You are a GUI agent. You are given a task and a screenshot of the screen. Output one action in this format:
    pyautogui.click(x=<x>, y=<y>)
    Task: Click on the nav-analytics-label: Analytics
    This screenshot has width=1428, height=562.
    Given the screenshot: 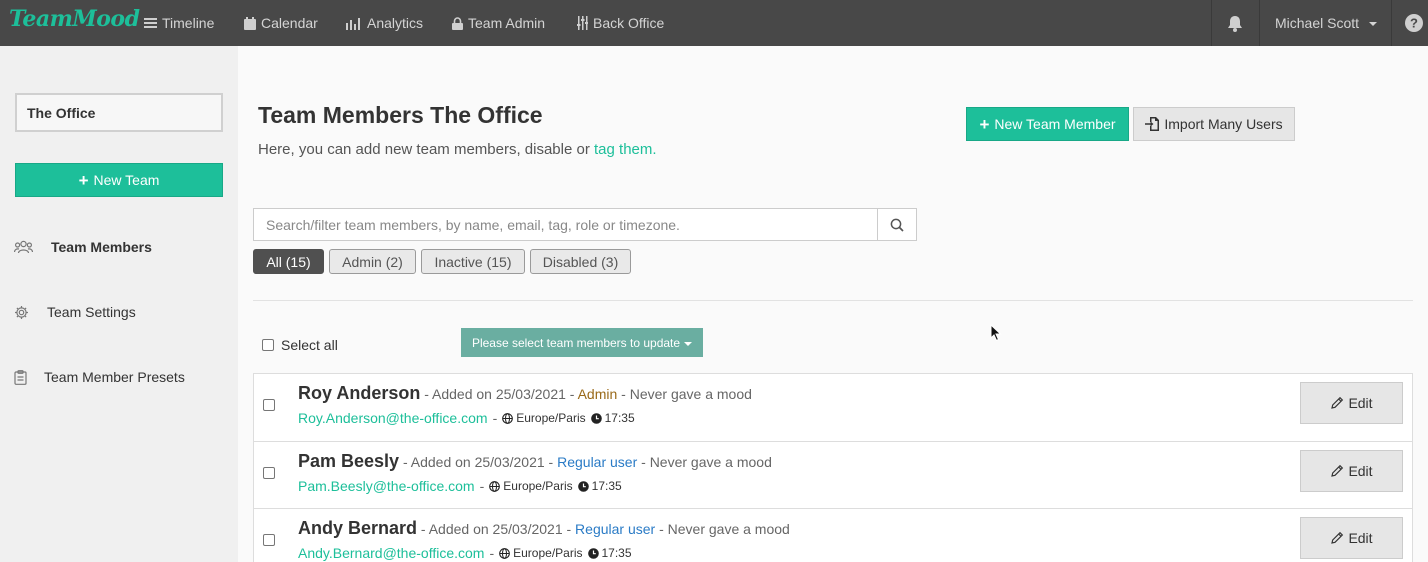 What is the action you would take?
    pyautogui.click(x=395, y=23)
    